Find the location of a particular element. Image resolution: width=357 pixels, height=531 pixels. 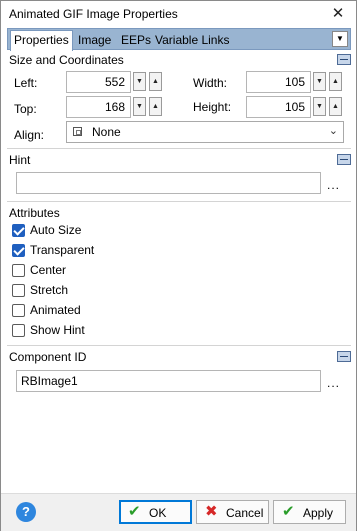

align-none-icon is located at coordinates (77, 131).